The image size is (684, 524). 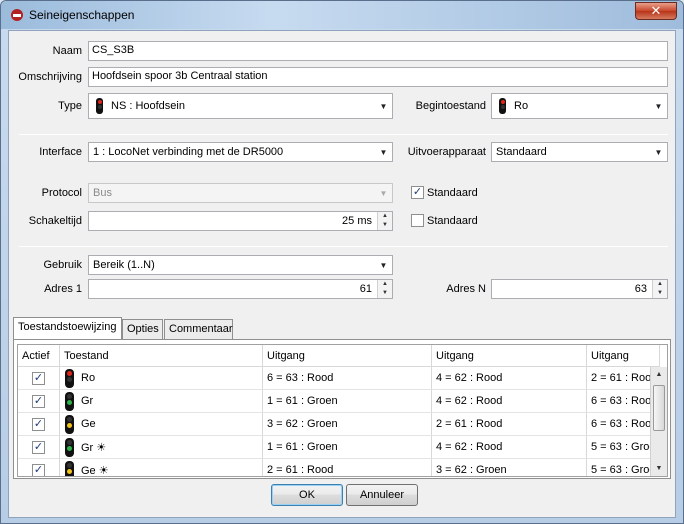 What do you see at coordinates (61, 193) in the screenshot?
I see `protocol-label: Protocol` at bounding box center [61, 193].